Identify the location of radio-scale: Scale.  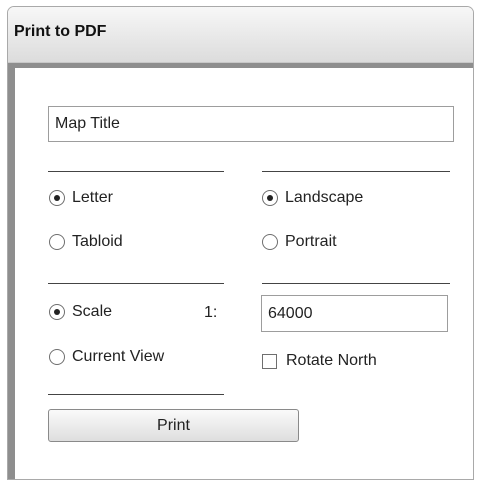
(80, 312).